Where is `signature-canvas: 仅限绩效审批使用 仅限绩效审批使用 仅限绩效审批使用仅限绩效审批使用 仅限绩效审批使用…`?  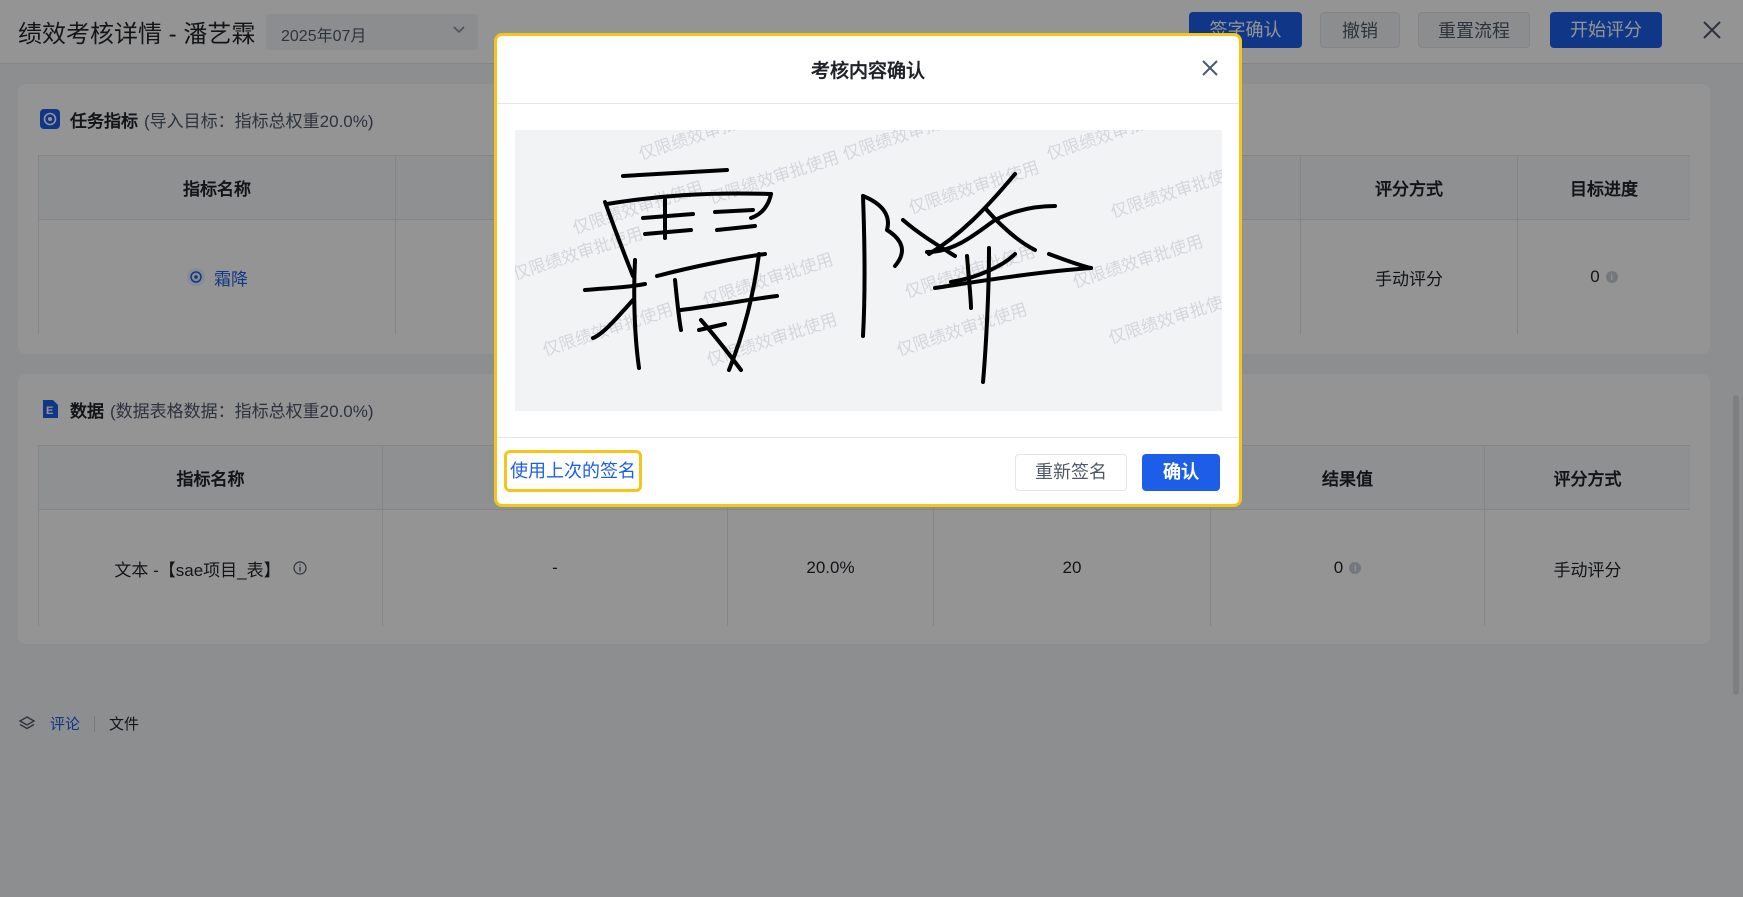
signature-canvas: 仅限绩效审批使用 仅限绩效审批使用 仅限绩效审批使用仅限绩效审批使用 仅限绩效审批使用… is located at coordinates (868, 270).